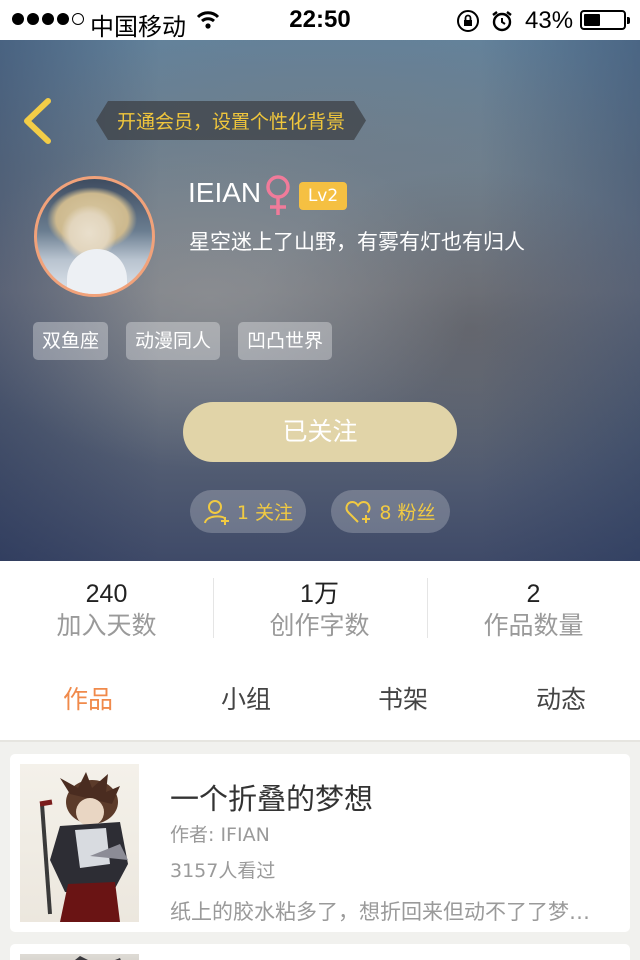 The width and height of the screenshot is (640, 960). Describe the element at coordinates (216, 512) in the screenshot. I see `add-person-icon` at that location.